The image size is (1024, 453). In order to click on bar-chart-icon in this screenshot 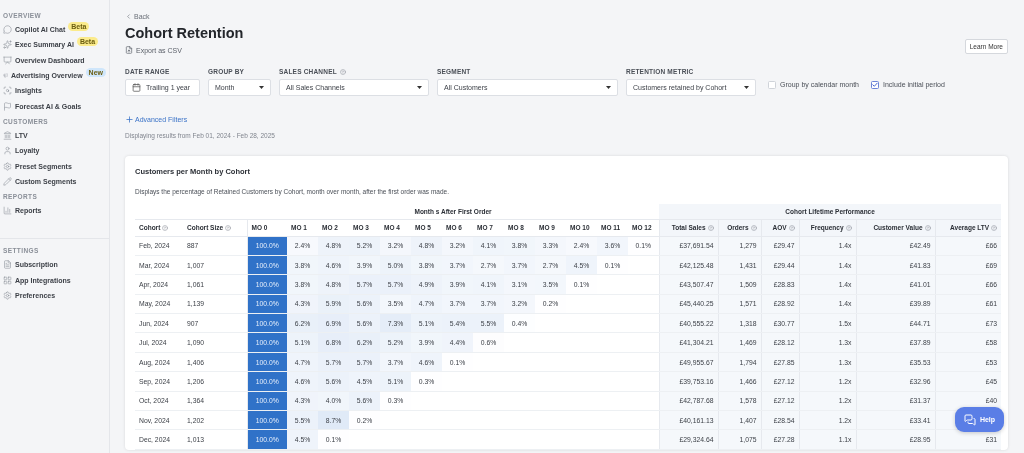, I will do `click(7, 211)`.